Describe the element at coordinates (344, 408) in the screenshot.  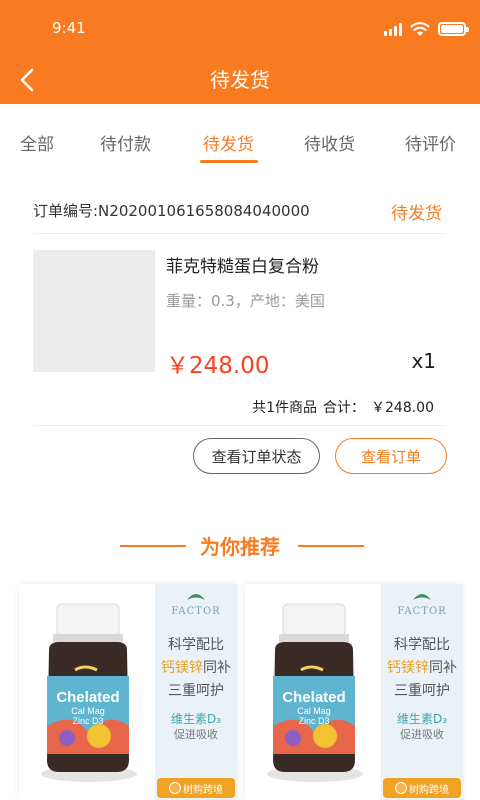
I see `total-label: 合计：` at that location.